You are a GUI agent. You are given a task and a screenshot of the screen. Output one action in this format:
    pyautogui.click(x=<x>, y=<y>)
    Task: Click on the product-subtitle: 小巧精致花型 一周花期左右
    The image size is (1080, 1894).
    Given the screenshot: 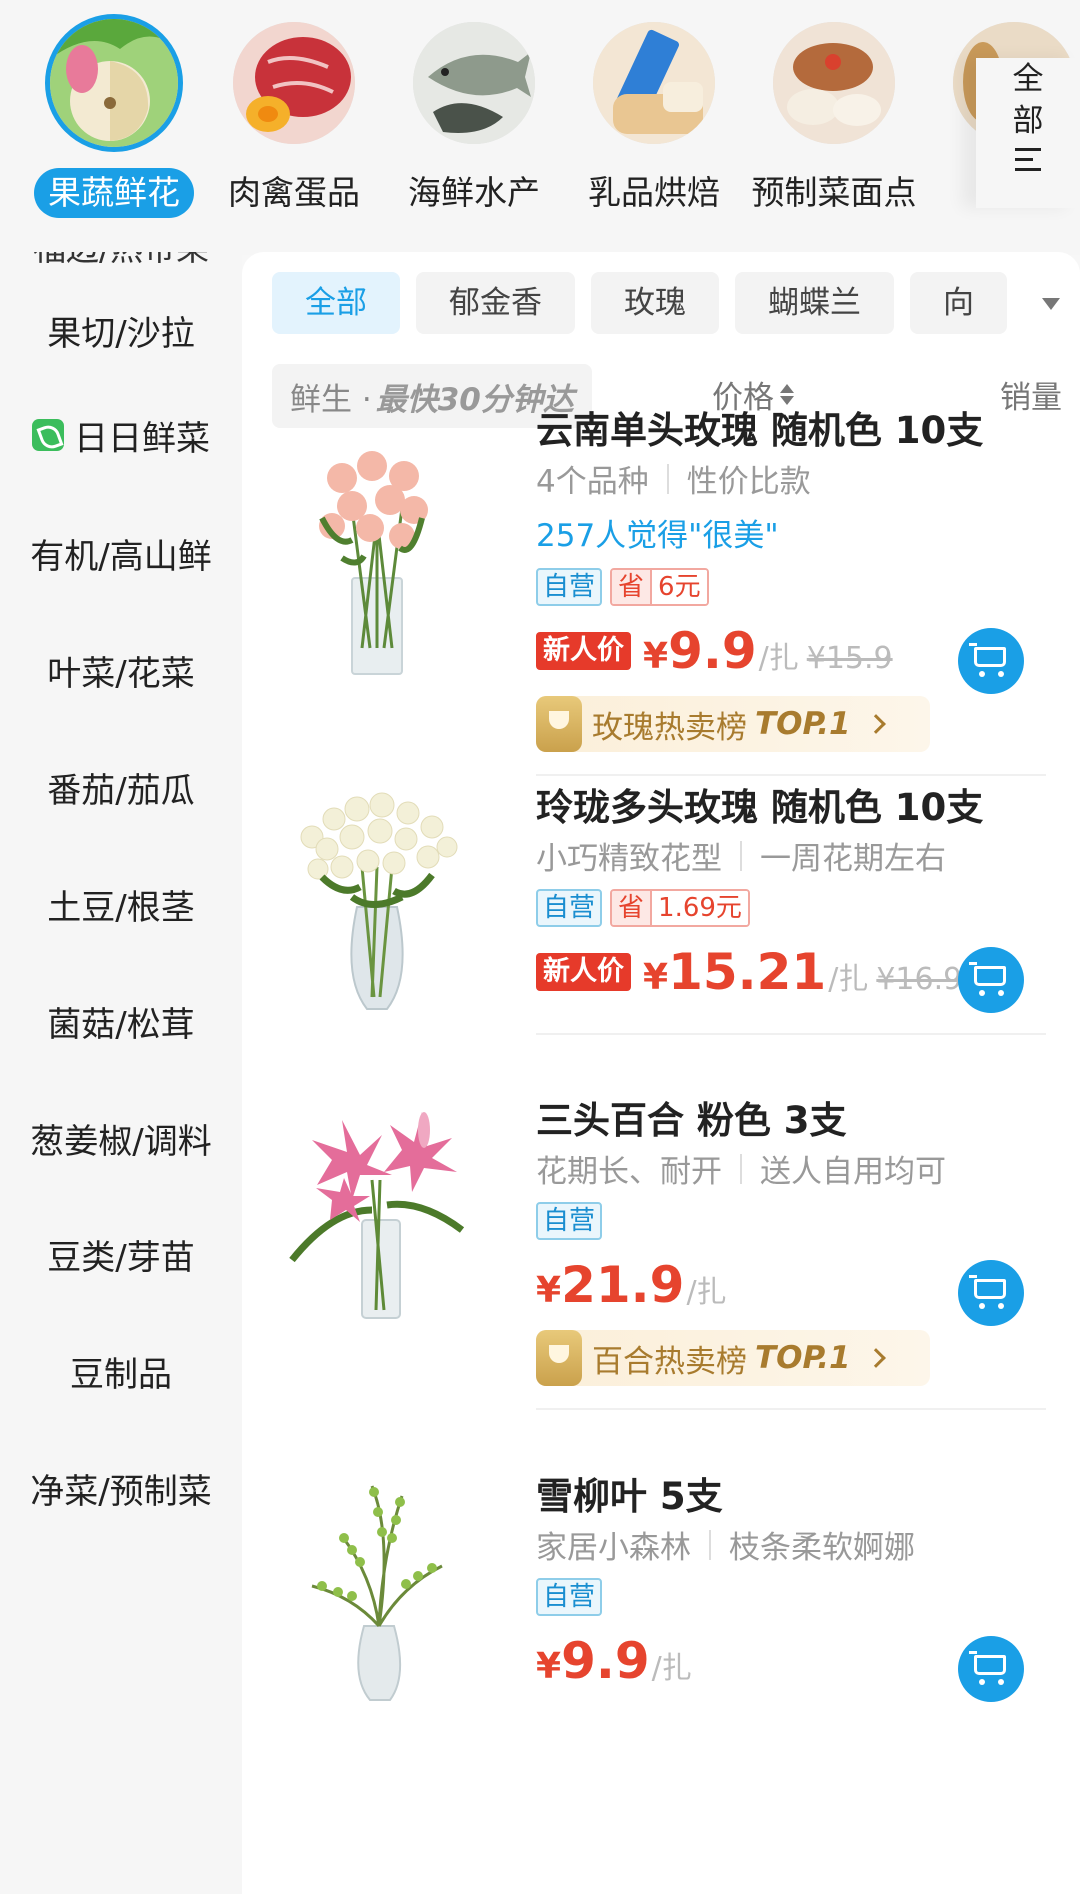 What is the action you would take?
    pyautogui.click(x=741, y=855)
    